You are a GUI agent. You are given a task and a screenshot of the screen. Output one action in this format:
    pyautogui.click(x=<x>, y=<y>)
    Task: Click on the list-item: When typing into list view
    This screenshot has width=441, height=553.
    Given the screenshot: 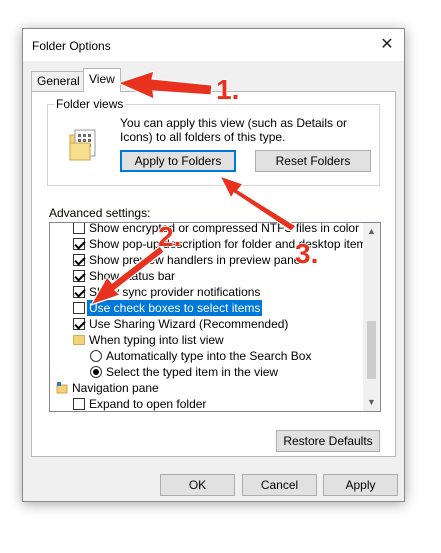 What is the action you would take?
    pyautogui.click(x=207, y=340)
    